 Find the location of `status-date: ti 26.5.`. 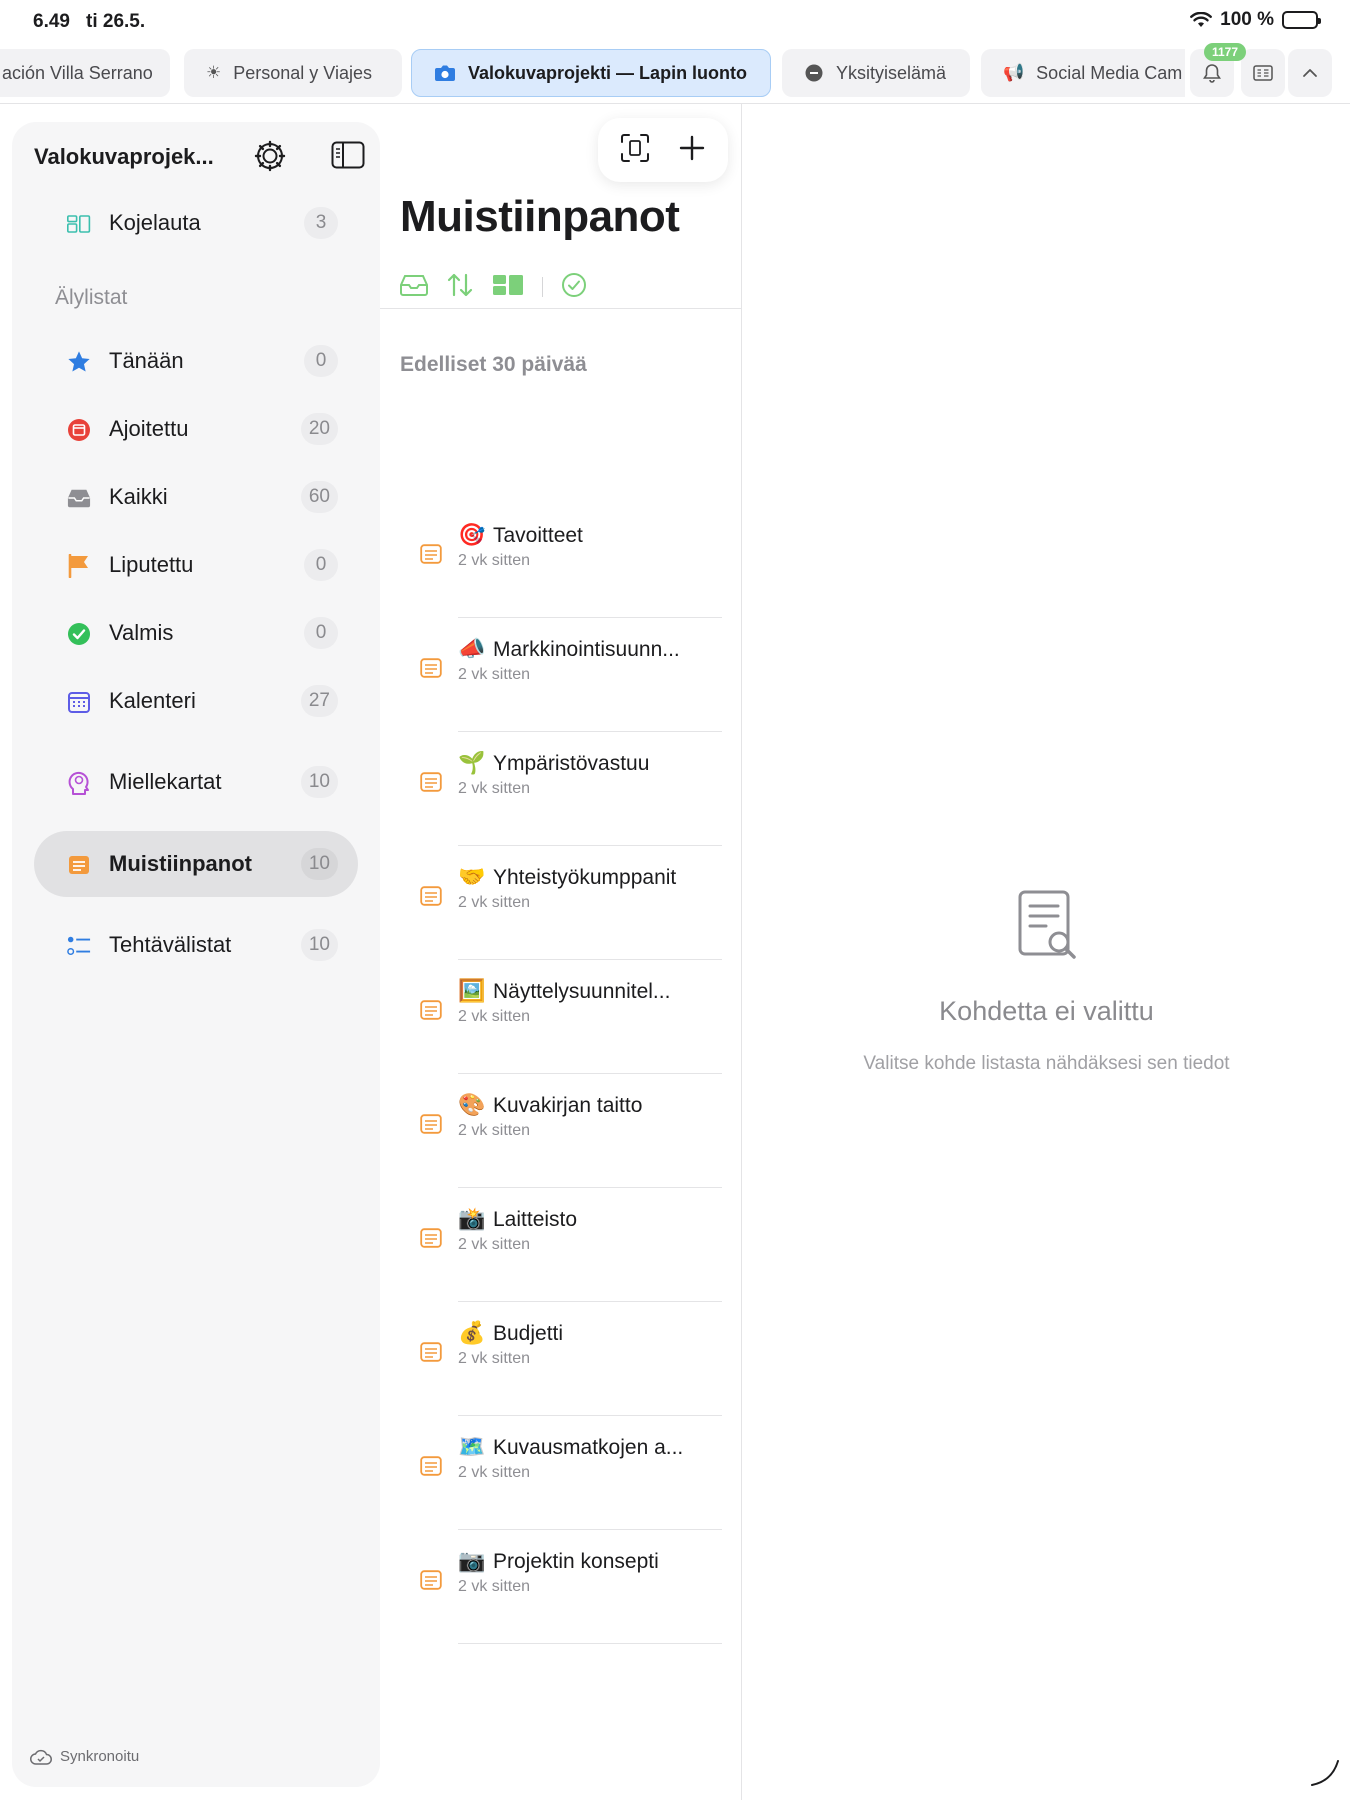

status-date: ti 26.5. is located at coordinates (116, 21).